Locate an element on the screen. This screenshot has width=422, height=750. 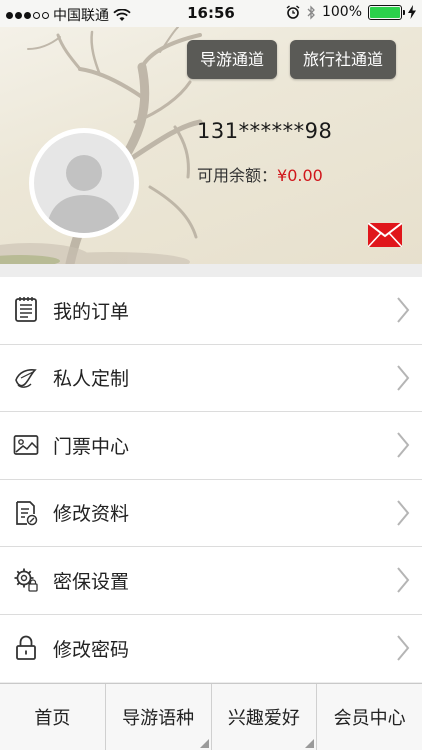
bottom-tab-bar: 首页 导游语种 兴趣爱好 会员中心 is located at coordinates (211, 716).